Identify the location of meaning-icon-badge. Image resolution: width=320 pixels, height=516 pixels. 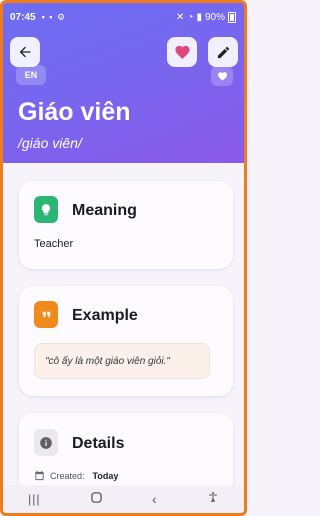
(46, 209).